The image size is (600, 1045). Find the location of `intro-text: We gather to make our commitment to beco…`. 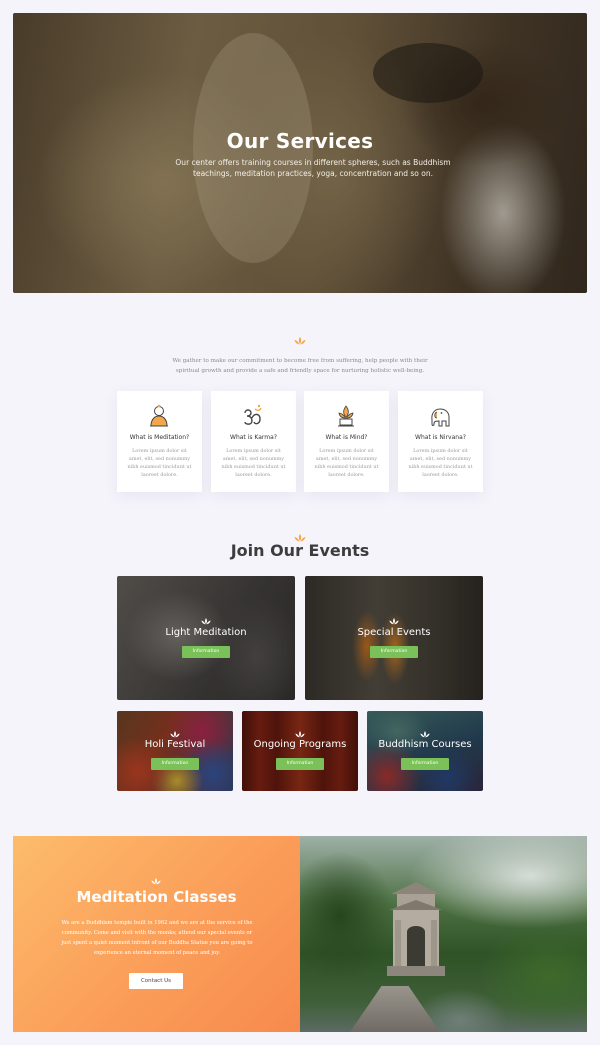

intro-text: We gather to make our commitment to beco… is located at coordinates (300, 366).